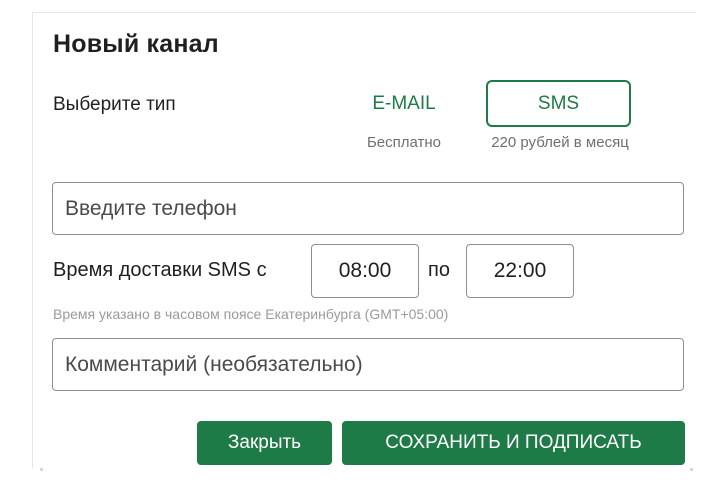 The height and width of the screenshot is (482, 716). I want to click on delivery-to-input, so click(520, 271).